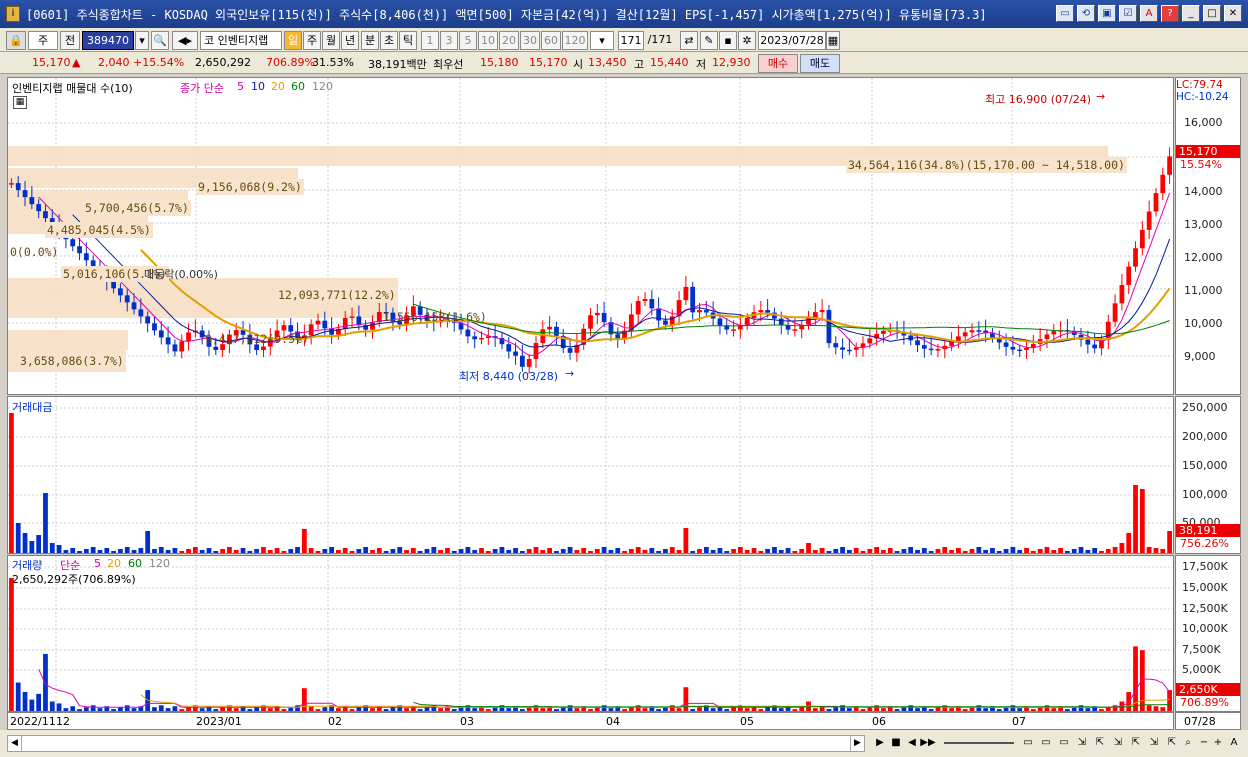  What do you see at coordinates (350, 40) in the screenshot?
I see `period-year: 년` at bounding box center [350, 40].